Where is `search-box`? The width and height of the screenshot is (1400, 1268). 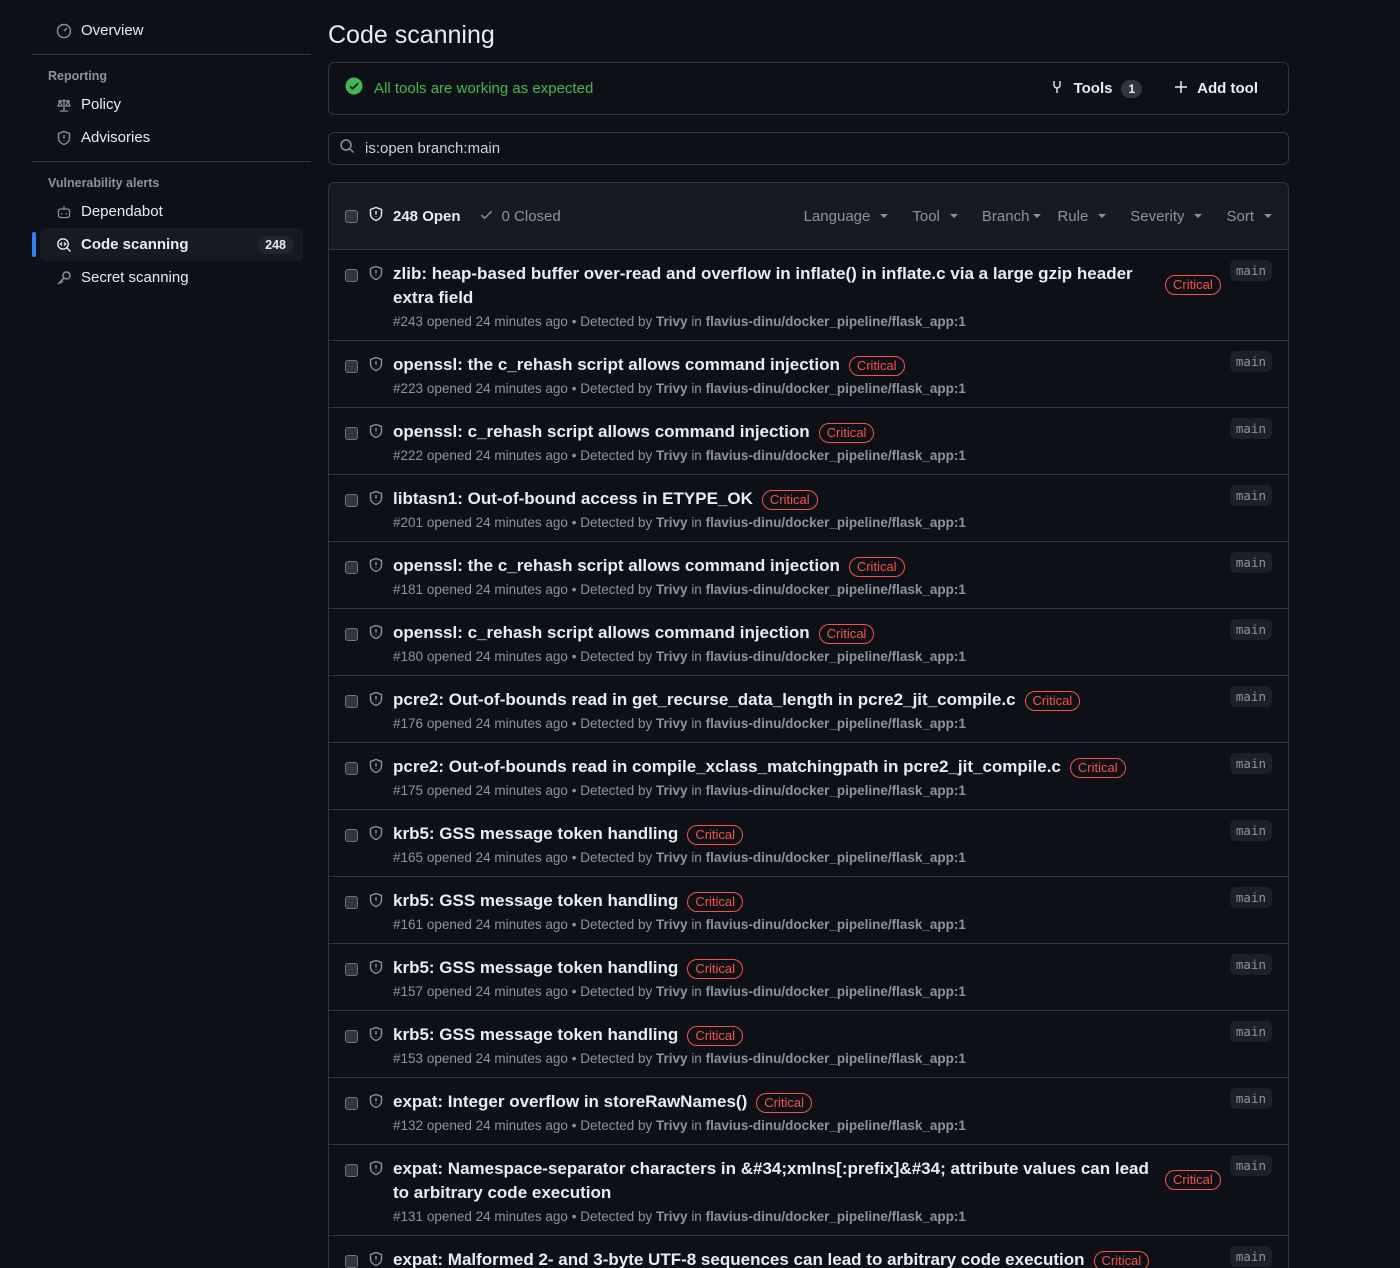
search-box is located at coordinates (808, 148).